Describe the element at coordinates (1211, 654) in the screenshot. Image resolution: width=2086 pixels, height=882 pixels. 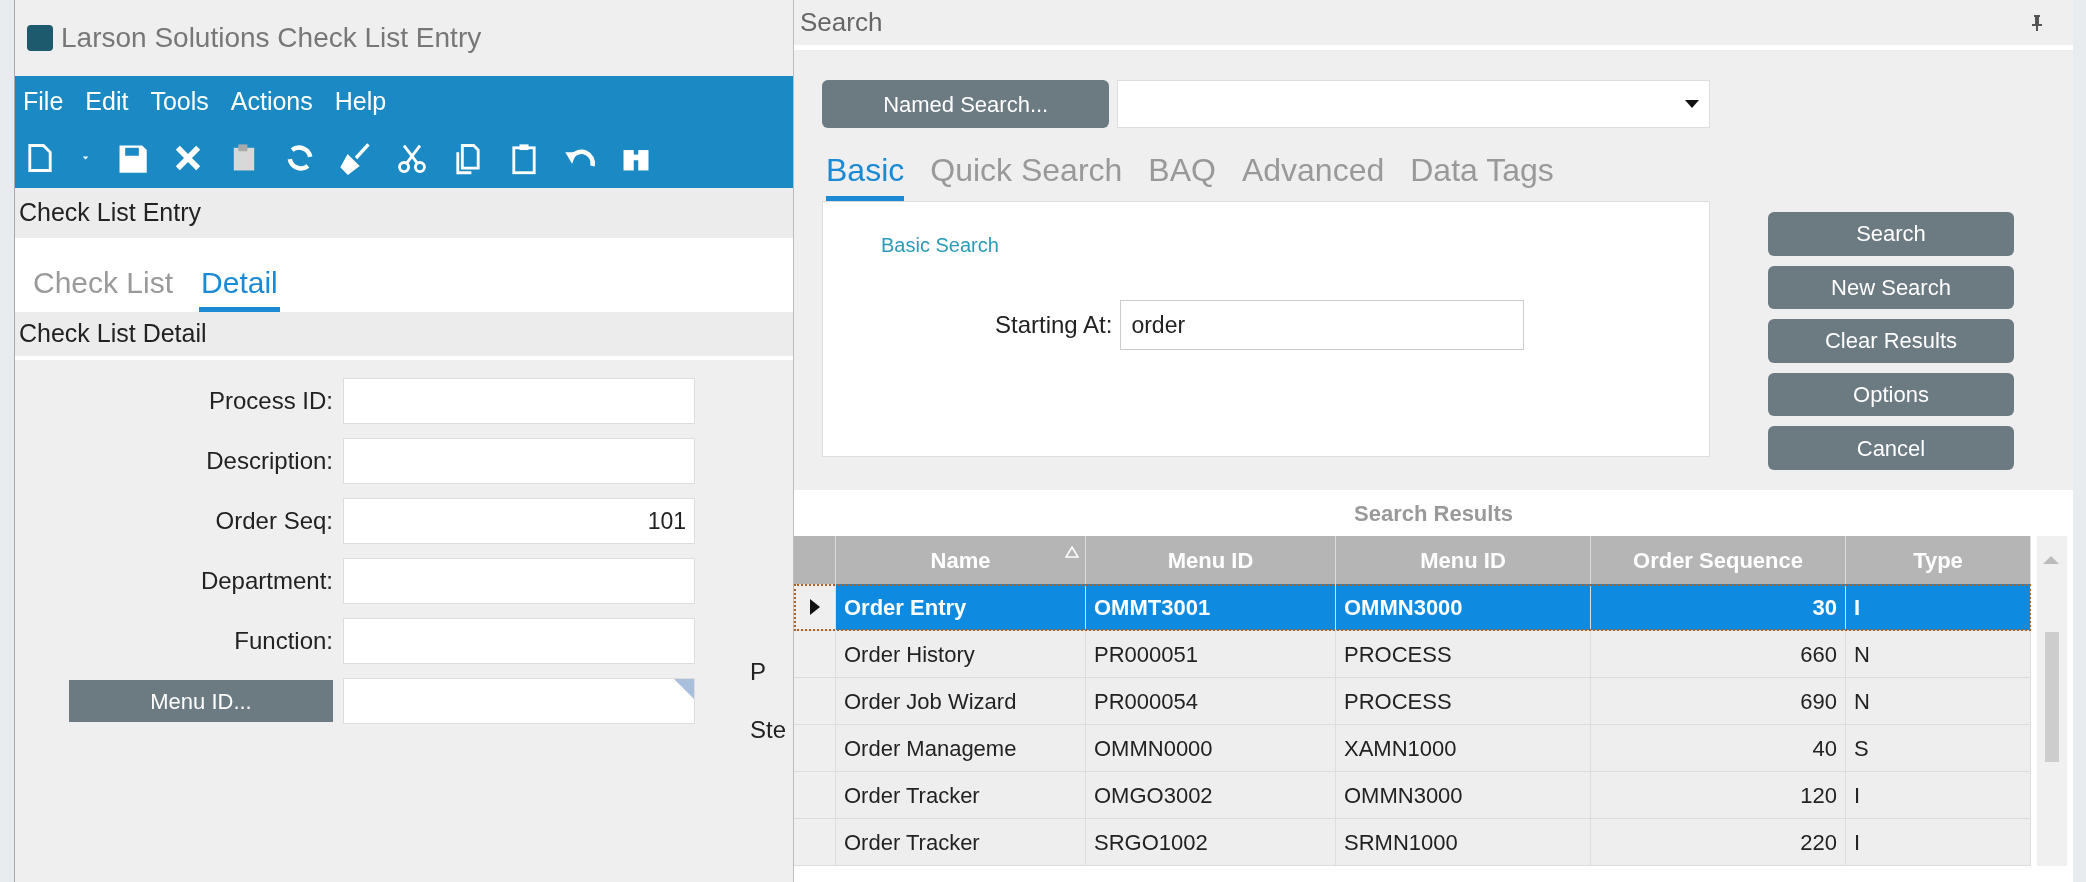
I see `table-cell: PR000051` at that location.